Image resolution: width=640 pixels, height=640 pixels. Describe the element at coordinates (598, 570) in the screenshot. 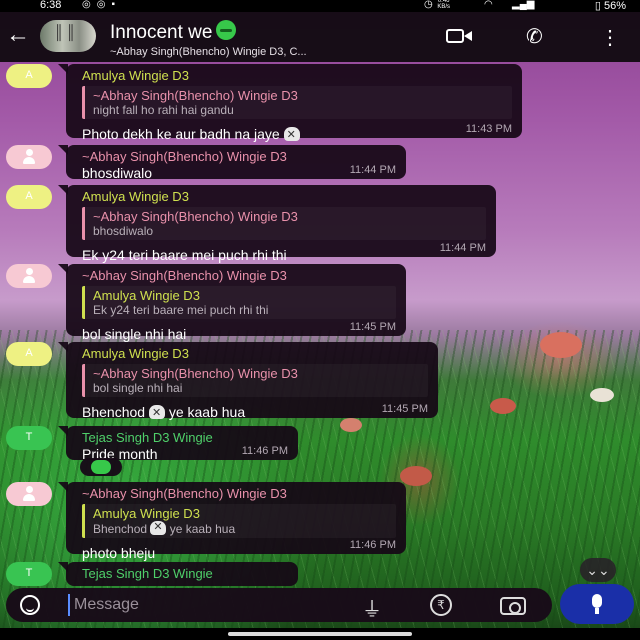

I see `scroll-down-button: ⌄⌄` at that location.